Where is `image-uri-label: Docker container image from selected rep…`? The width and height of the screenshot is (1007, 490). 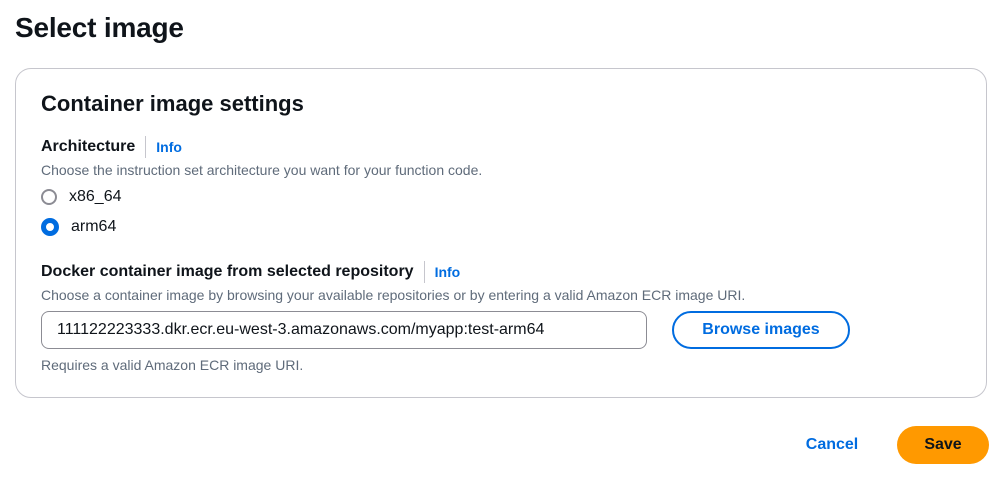
image-uri-label: Docker container image from selected rep… is located at coordinates (227, 271).